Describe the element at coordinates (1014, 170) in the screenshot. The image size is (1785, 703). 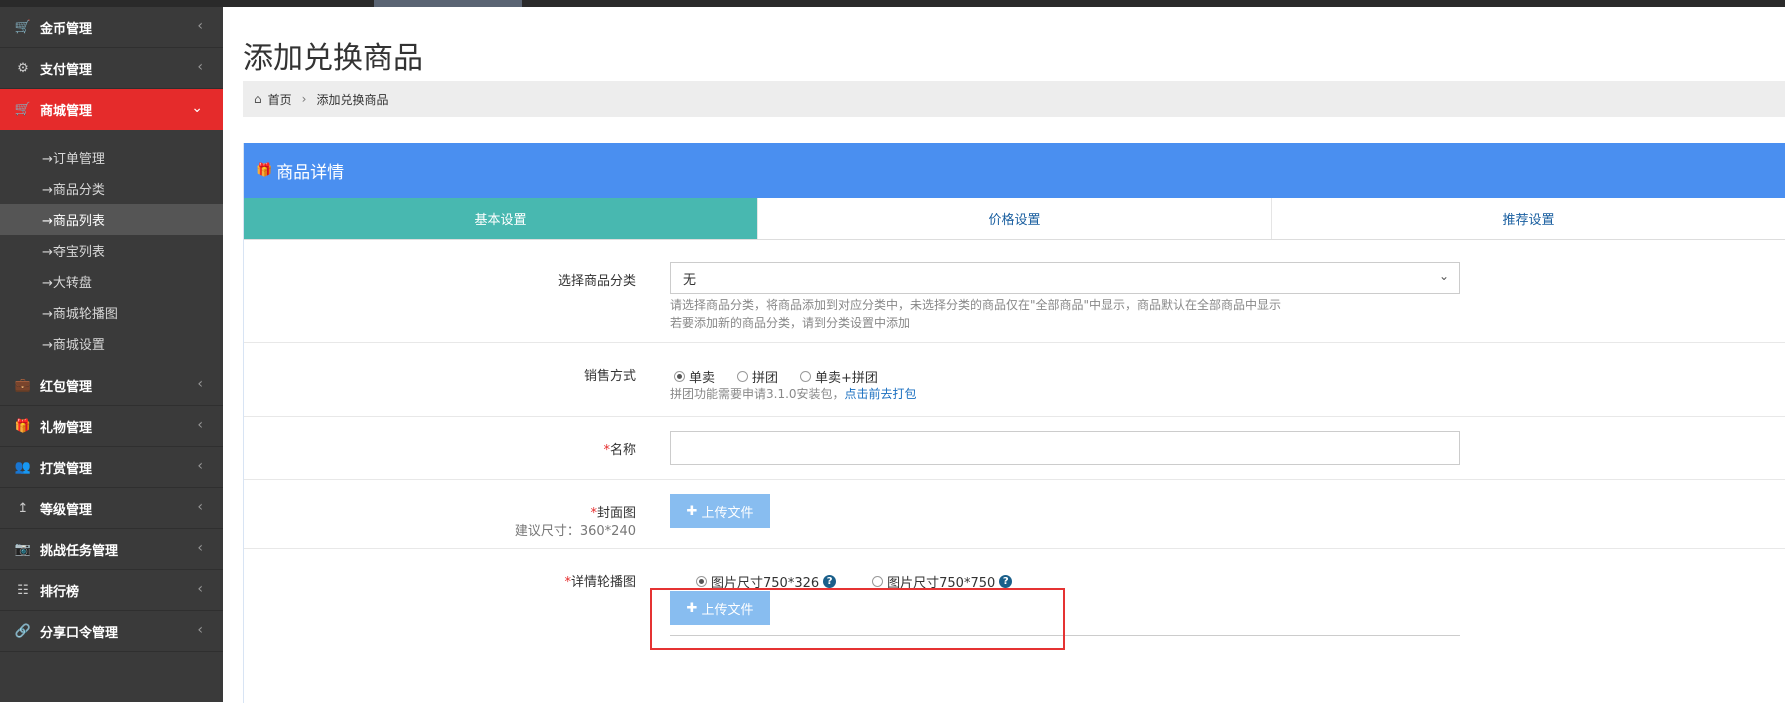
I see `panel-header: 🎁 商品详情` at that location.